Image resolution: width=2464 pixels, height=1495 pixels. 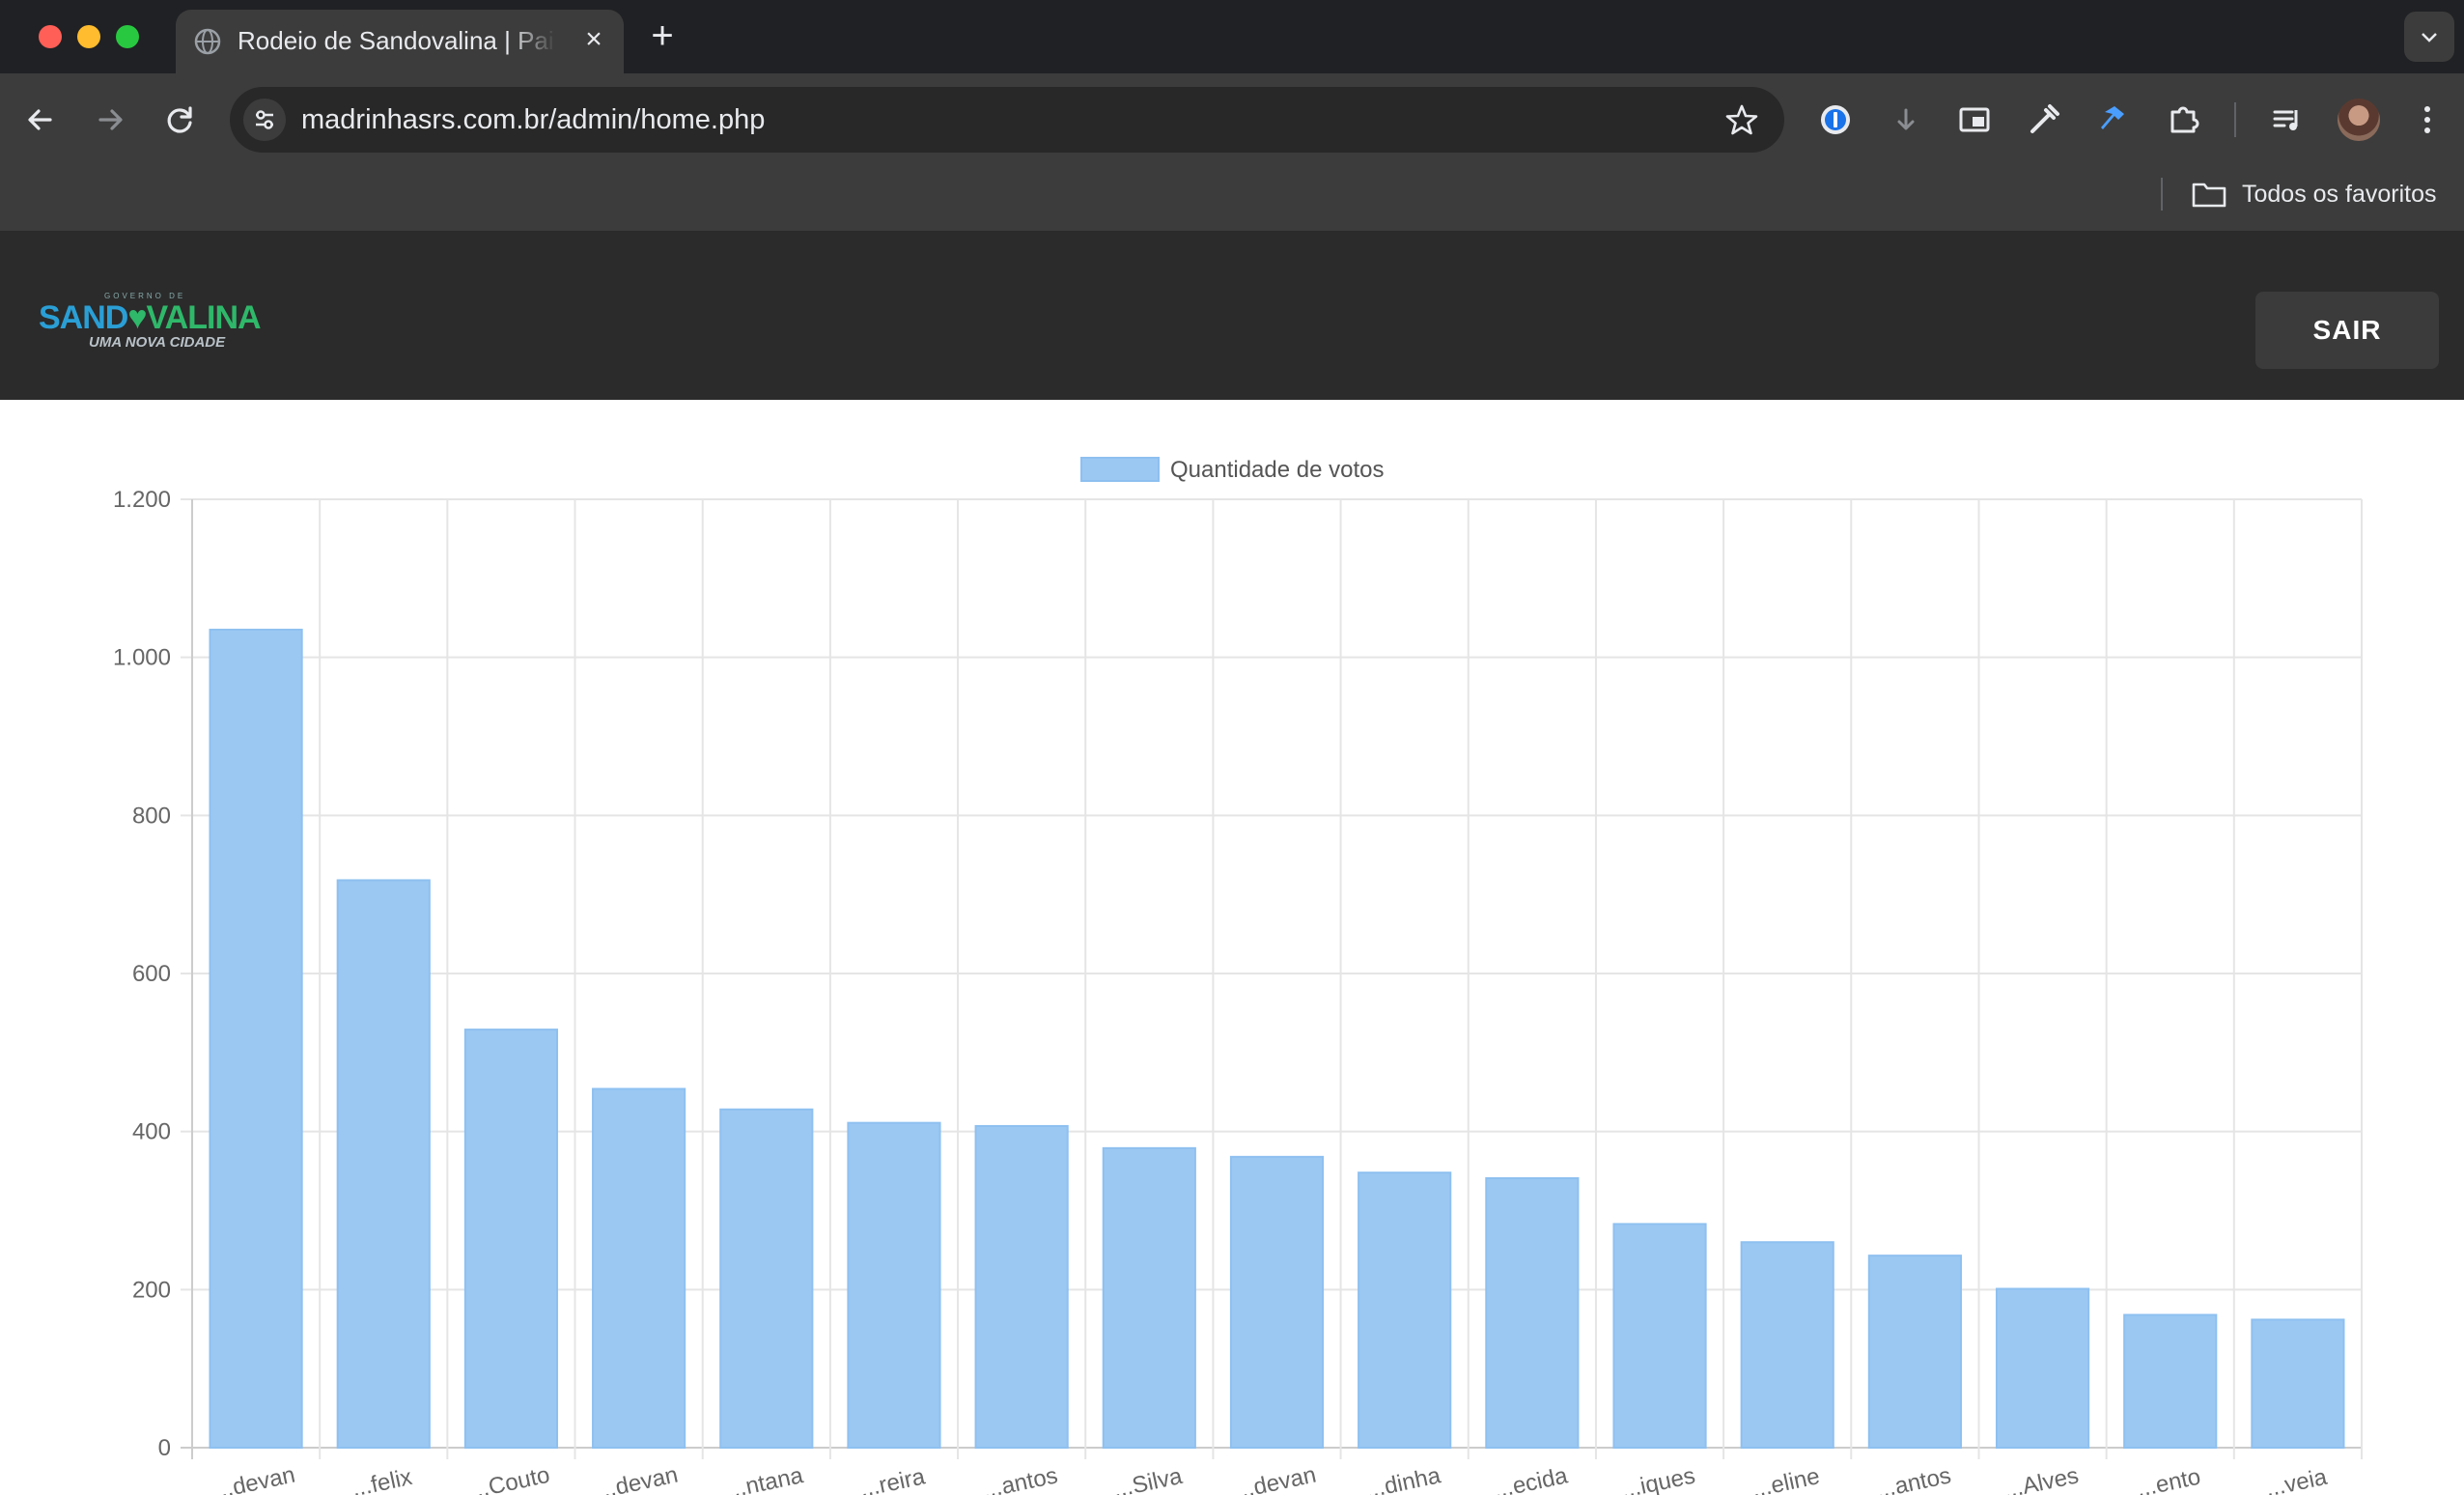 What do you see at coordinates (1278, 470) in the screenshot?
I see `legend-label: Quantidade de votos` at bounding box center [1278, 470].